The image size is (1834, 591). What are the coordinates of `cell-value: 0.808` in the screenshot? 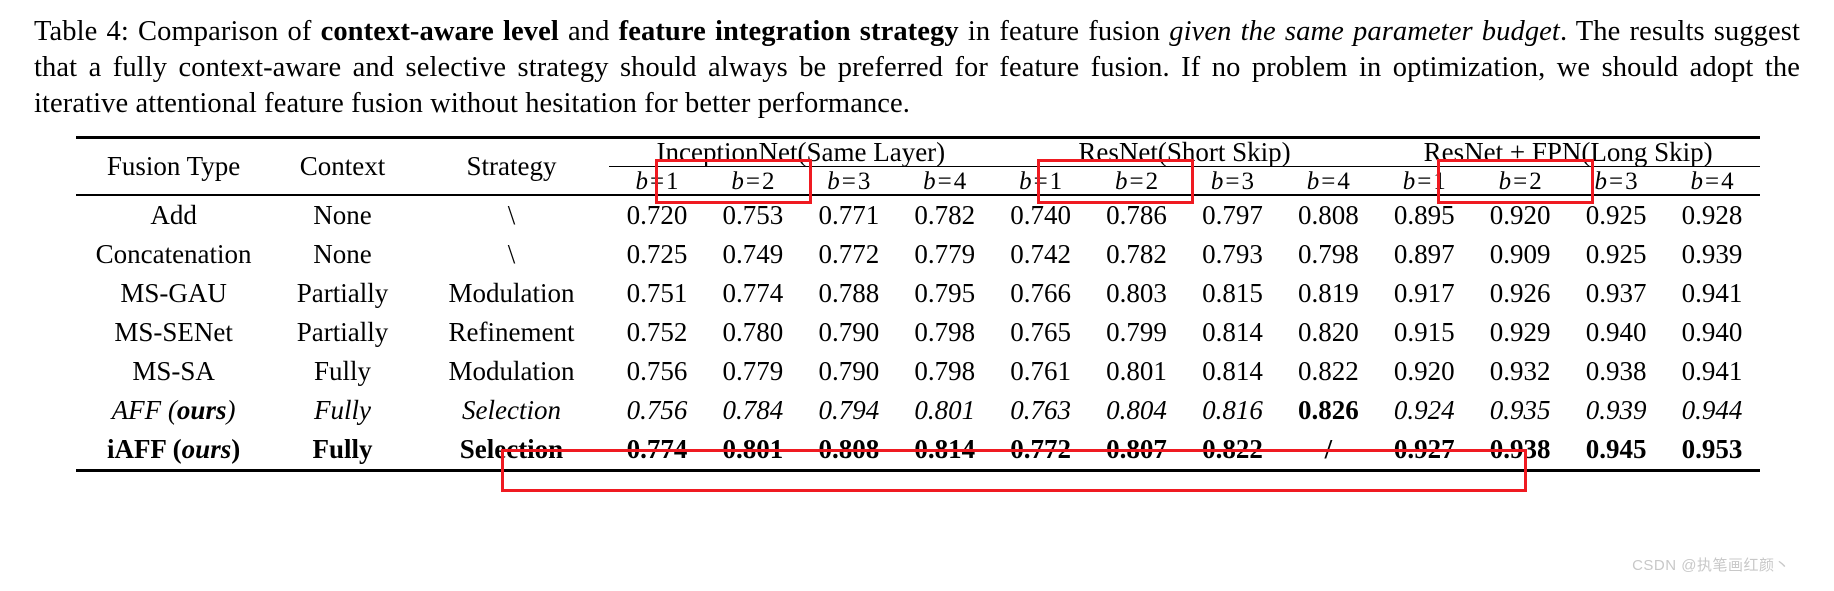 It's located at (849, 448).